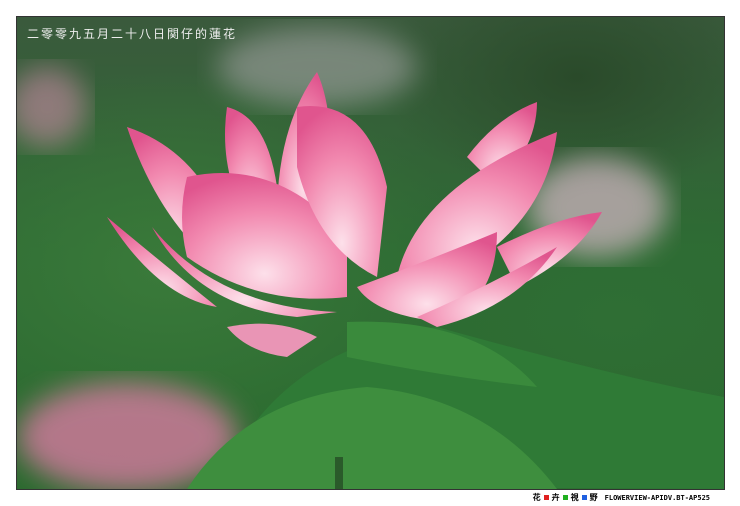  Describe the element at coordinates (574, 497) in the screenshot. I see `watermark-char: 視` at that location.